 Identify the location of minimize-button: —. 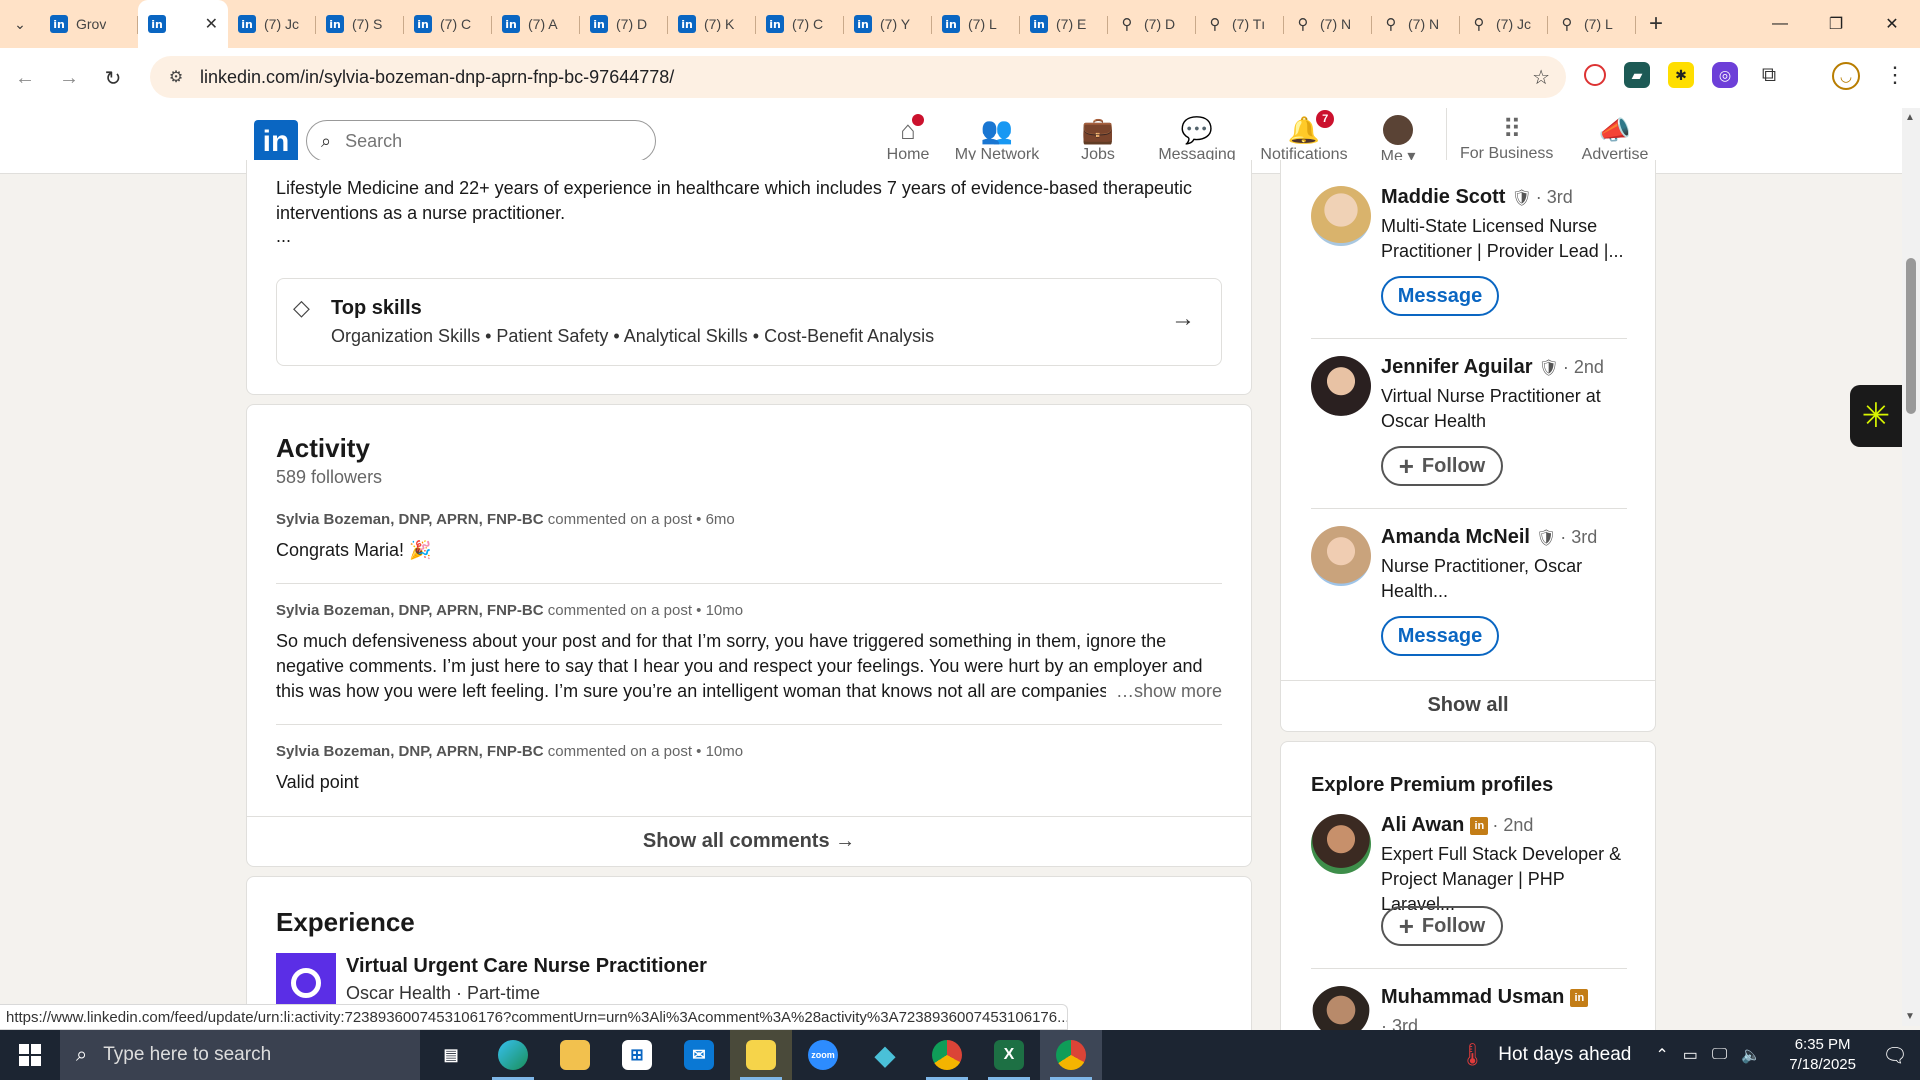
(1780, 24).